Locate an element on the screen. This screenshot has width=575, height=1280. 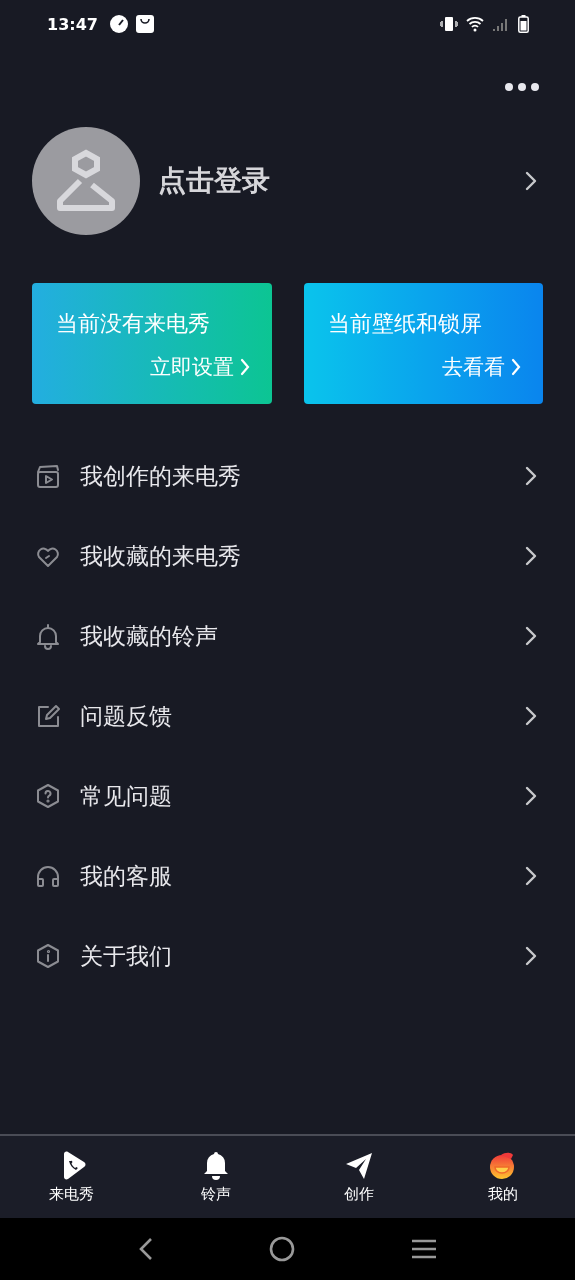
bell-icon is located at coordinates (48, 636).